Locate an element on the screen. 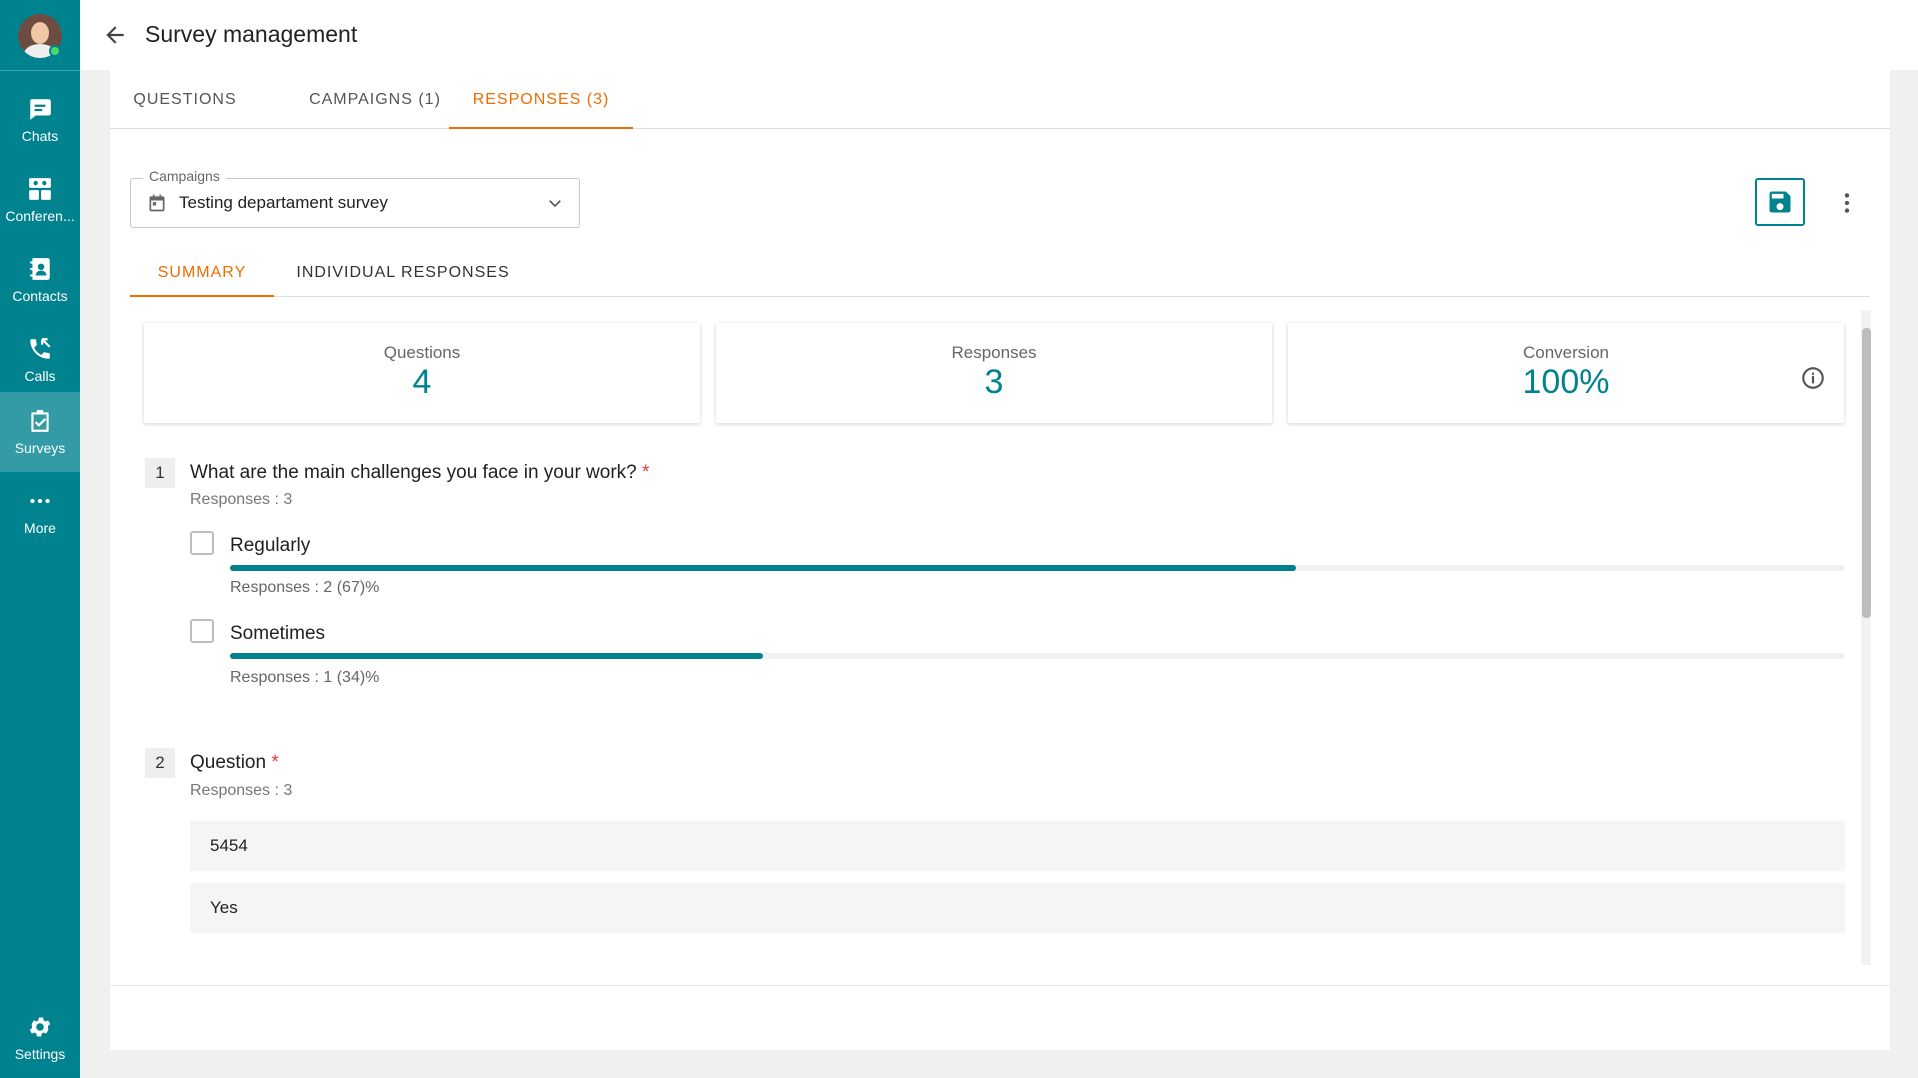 This screenshot has width=1918, height=1078. stat-value: 100% is located at coordinates (1566, 382).